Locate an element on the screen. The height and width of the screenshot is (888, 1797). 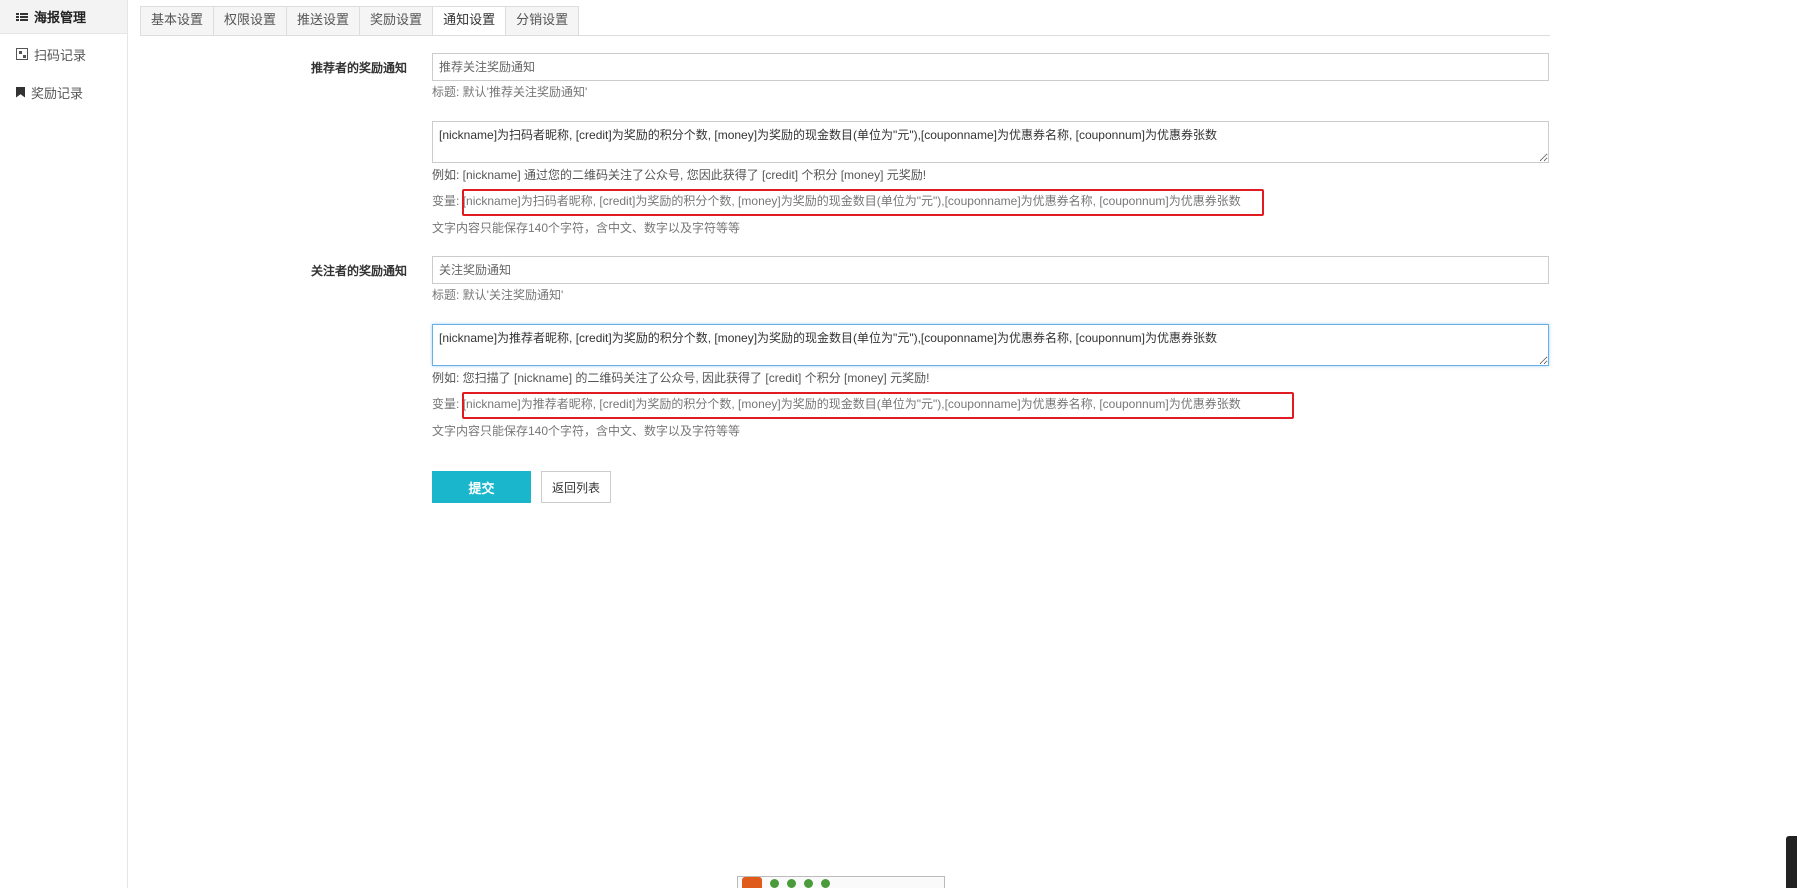
sidebar-item-label: 奖励记录 is located at coordinates (57, 94).